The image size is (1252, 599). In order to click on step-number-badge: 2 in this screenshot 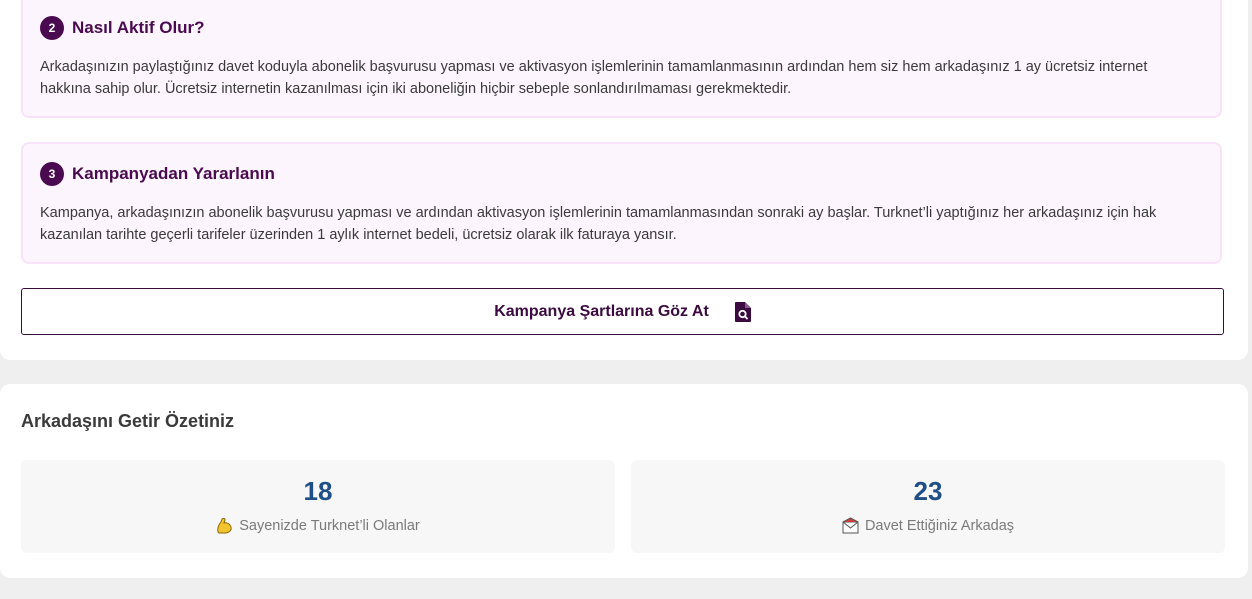, I will do `click(52, 28)`.